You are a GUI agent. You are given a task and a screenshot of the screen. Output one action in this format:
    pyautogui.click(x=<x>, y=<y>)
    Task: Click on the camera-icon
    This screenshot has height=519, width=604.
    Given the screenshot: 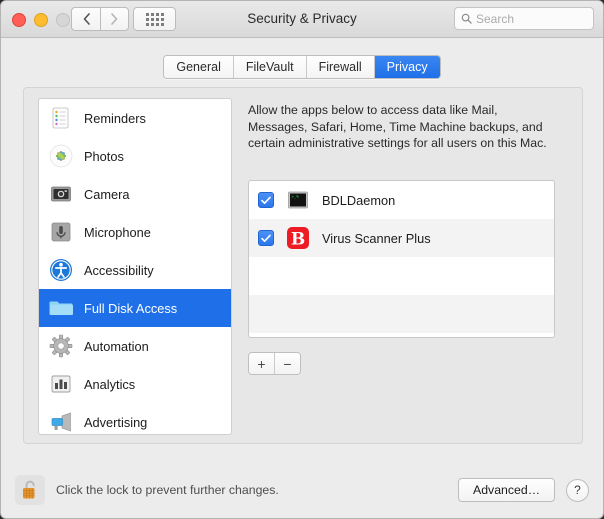 What is the action you would take?
    pyautogui.click(x=61, y=194)
    